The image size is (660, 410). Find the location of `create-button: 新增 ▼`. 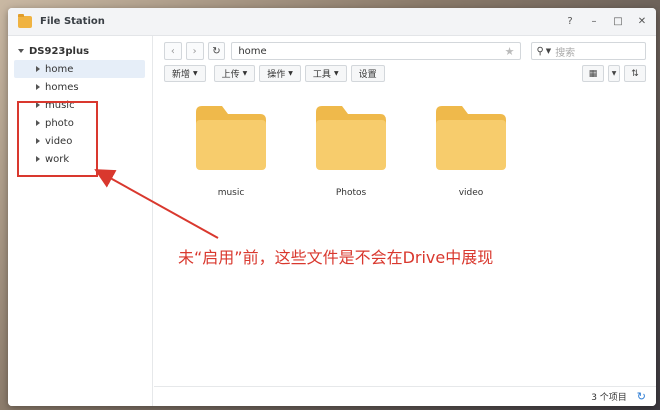

create-button: 新增 ▼ is located at coordinates (185, 73).